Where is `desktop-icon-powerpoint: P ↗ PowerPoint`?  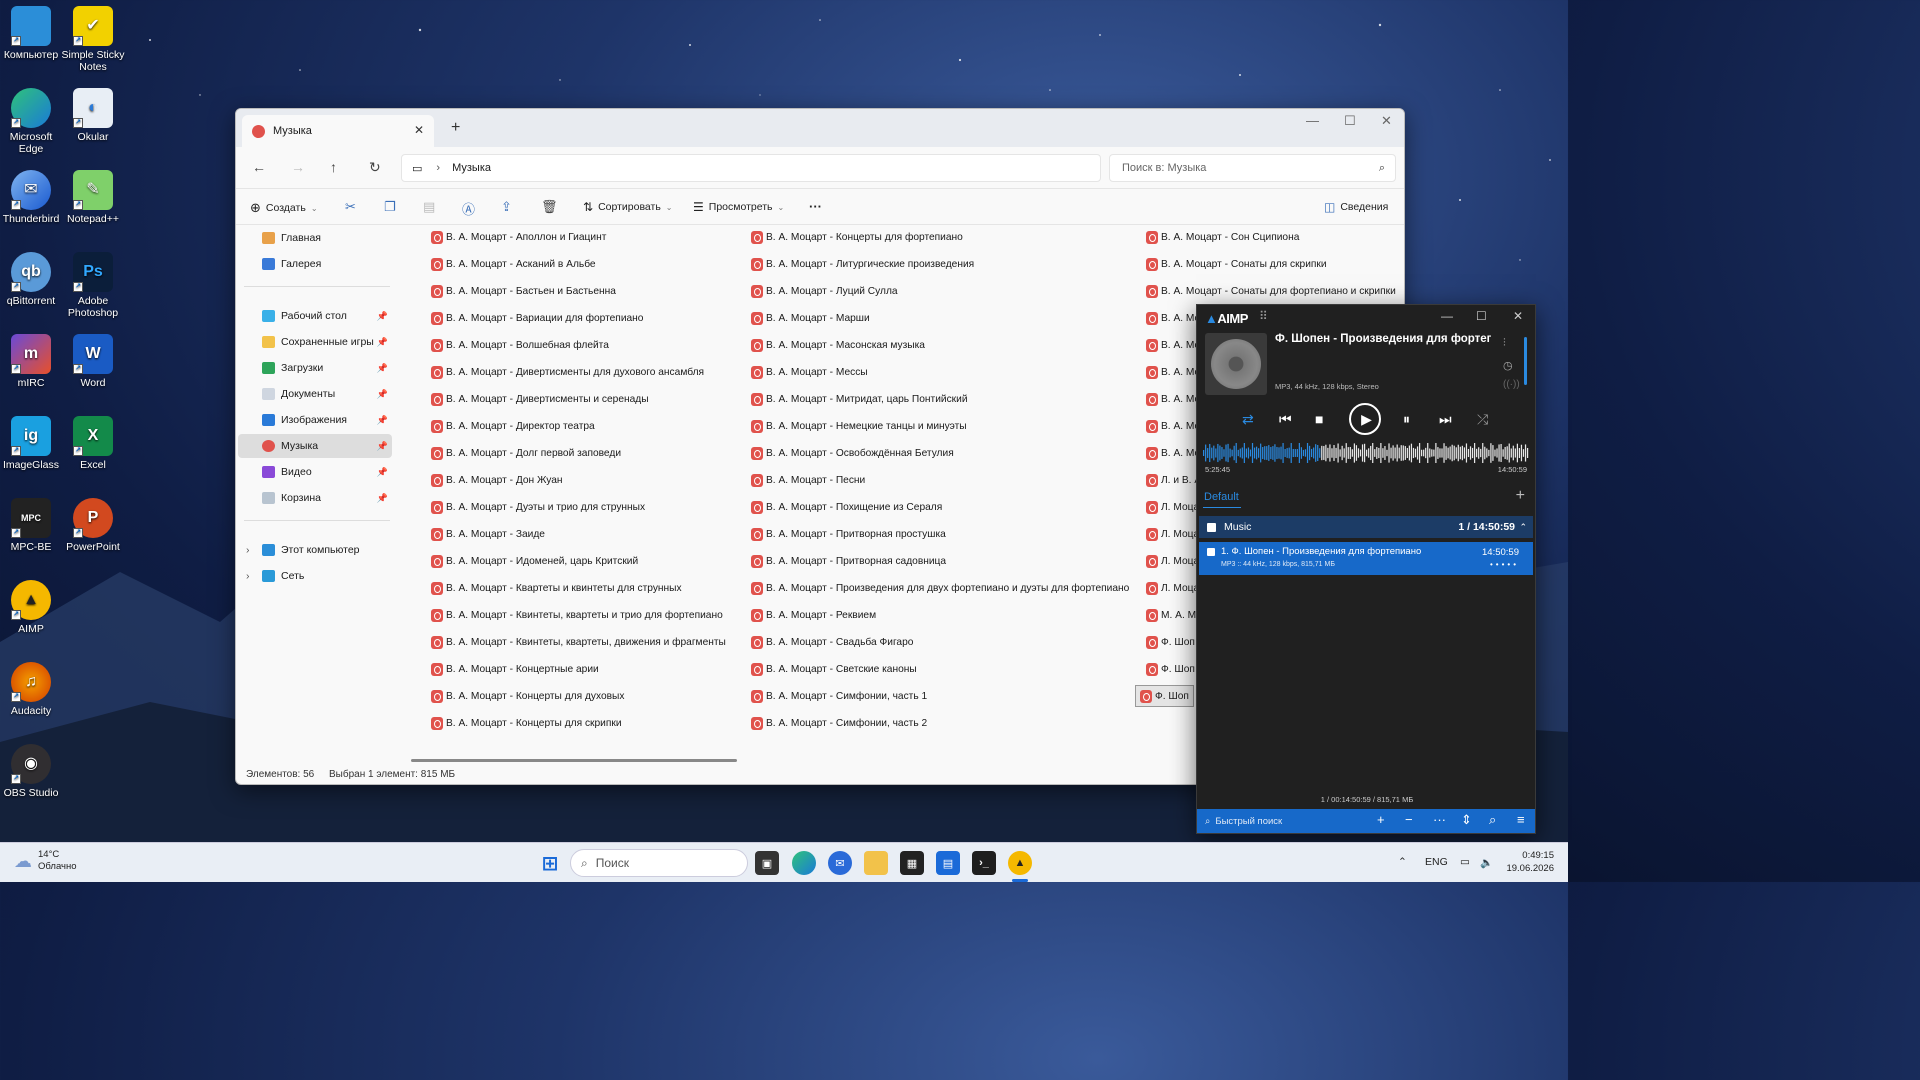 desktop-icon-powerpoint: P ↗ PowerPoint is located at coordinates (93, 525).